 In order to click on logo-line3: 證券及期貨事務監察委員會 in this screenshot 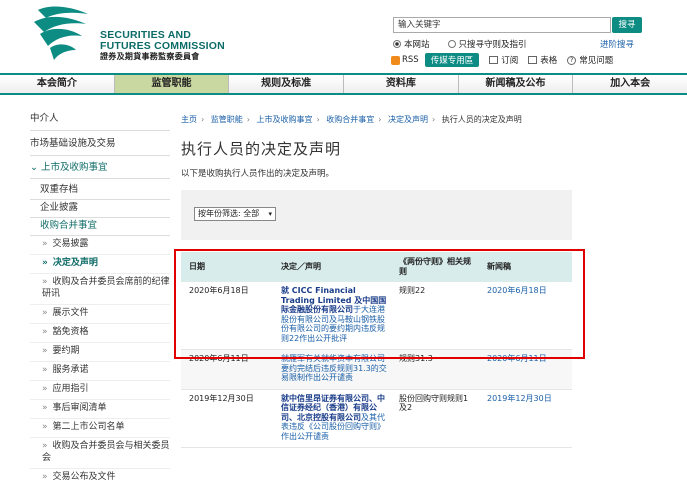, I will do `click(150, 56)`.